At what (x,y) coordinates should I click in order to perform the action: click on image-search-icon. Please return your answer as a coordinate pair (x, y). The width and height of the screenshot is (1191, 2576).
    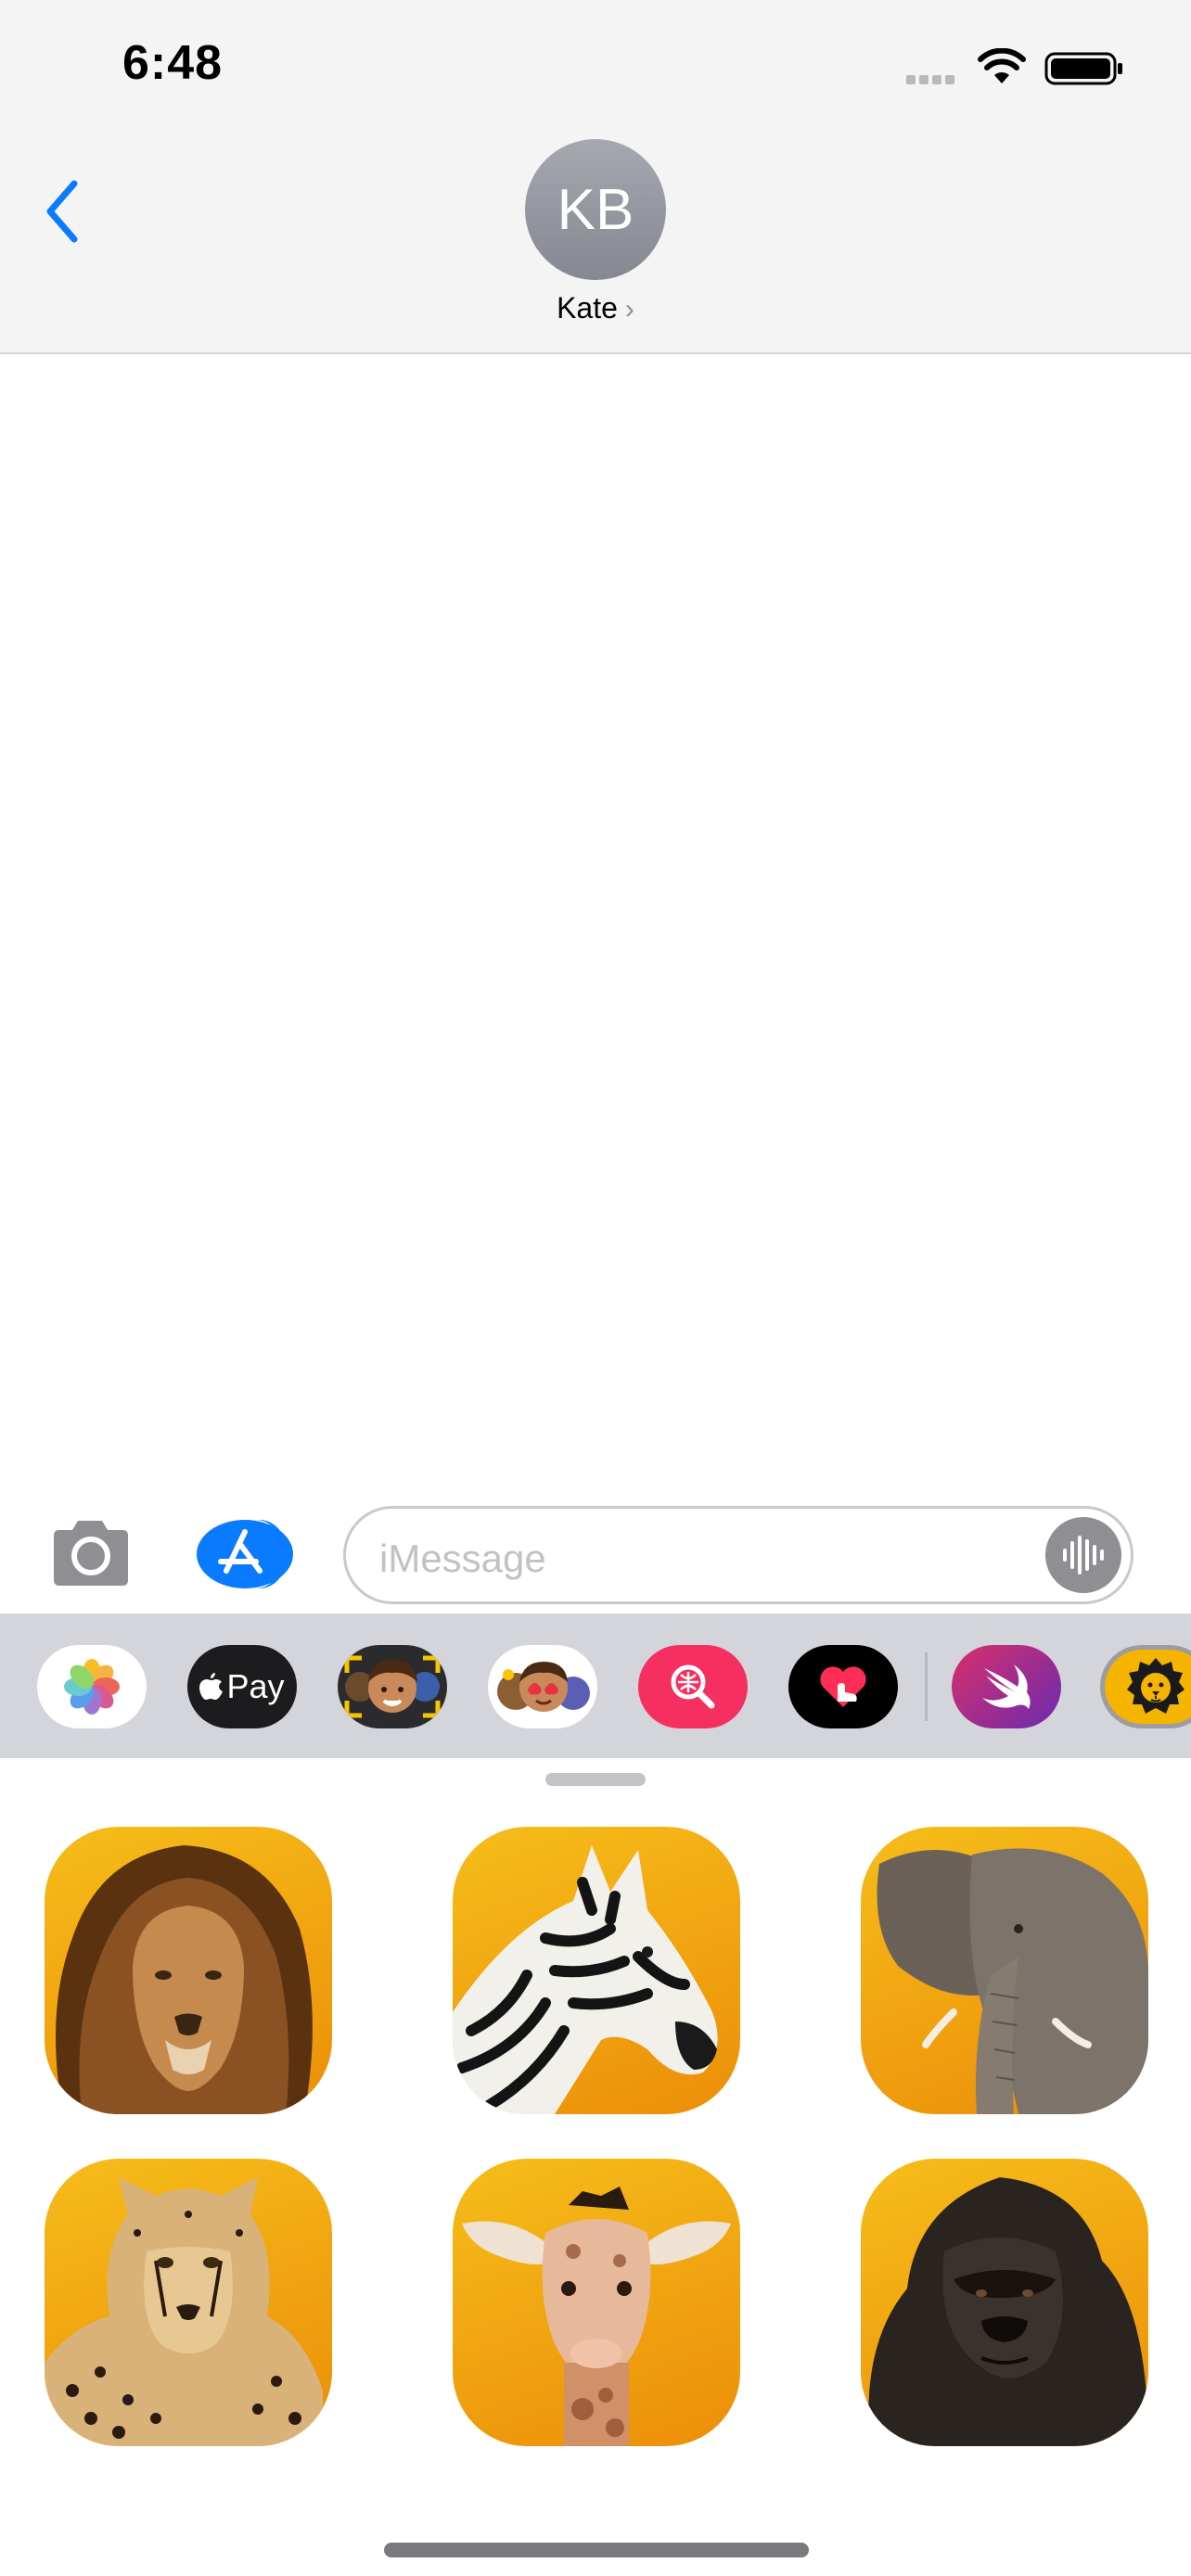
    Looking at the image, I should click on (693, 1686).